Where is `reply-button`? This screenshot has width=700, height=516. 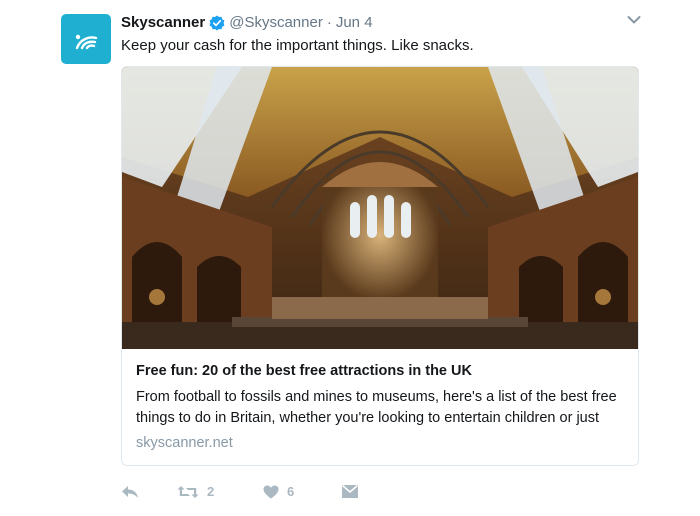
reply-button is located at coordinates (149, 492).